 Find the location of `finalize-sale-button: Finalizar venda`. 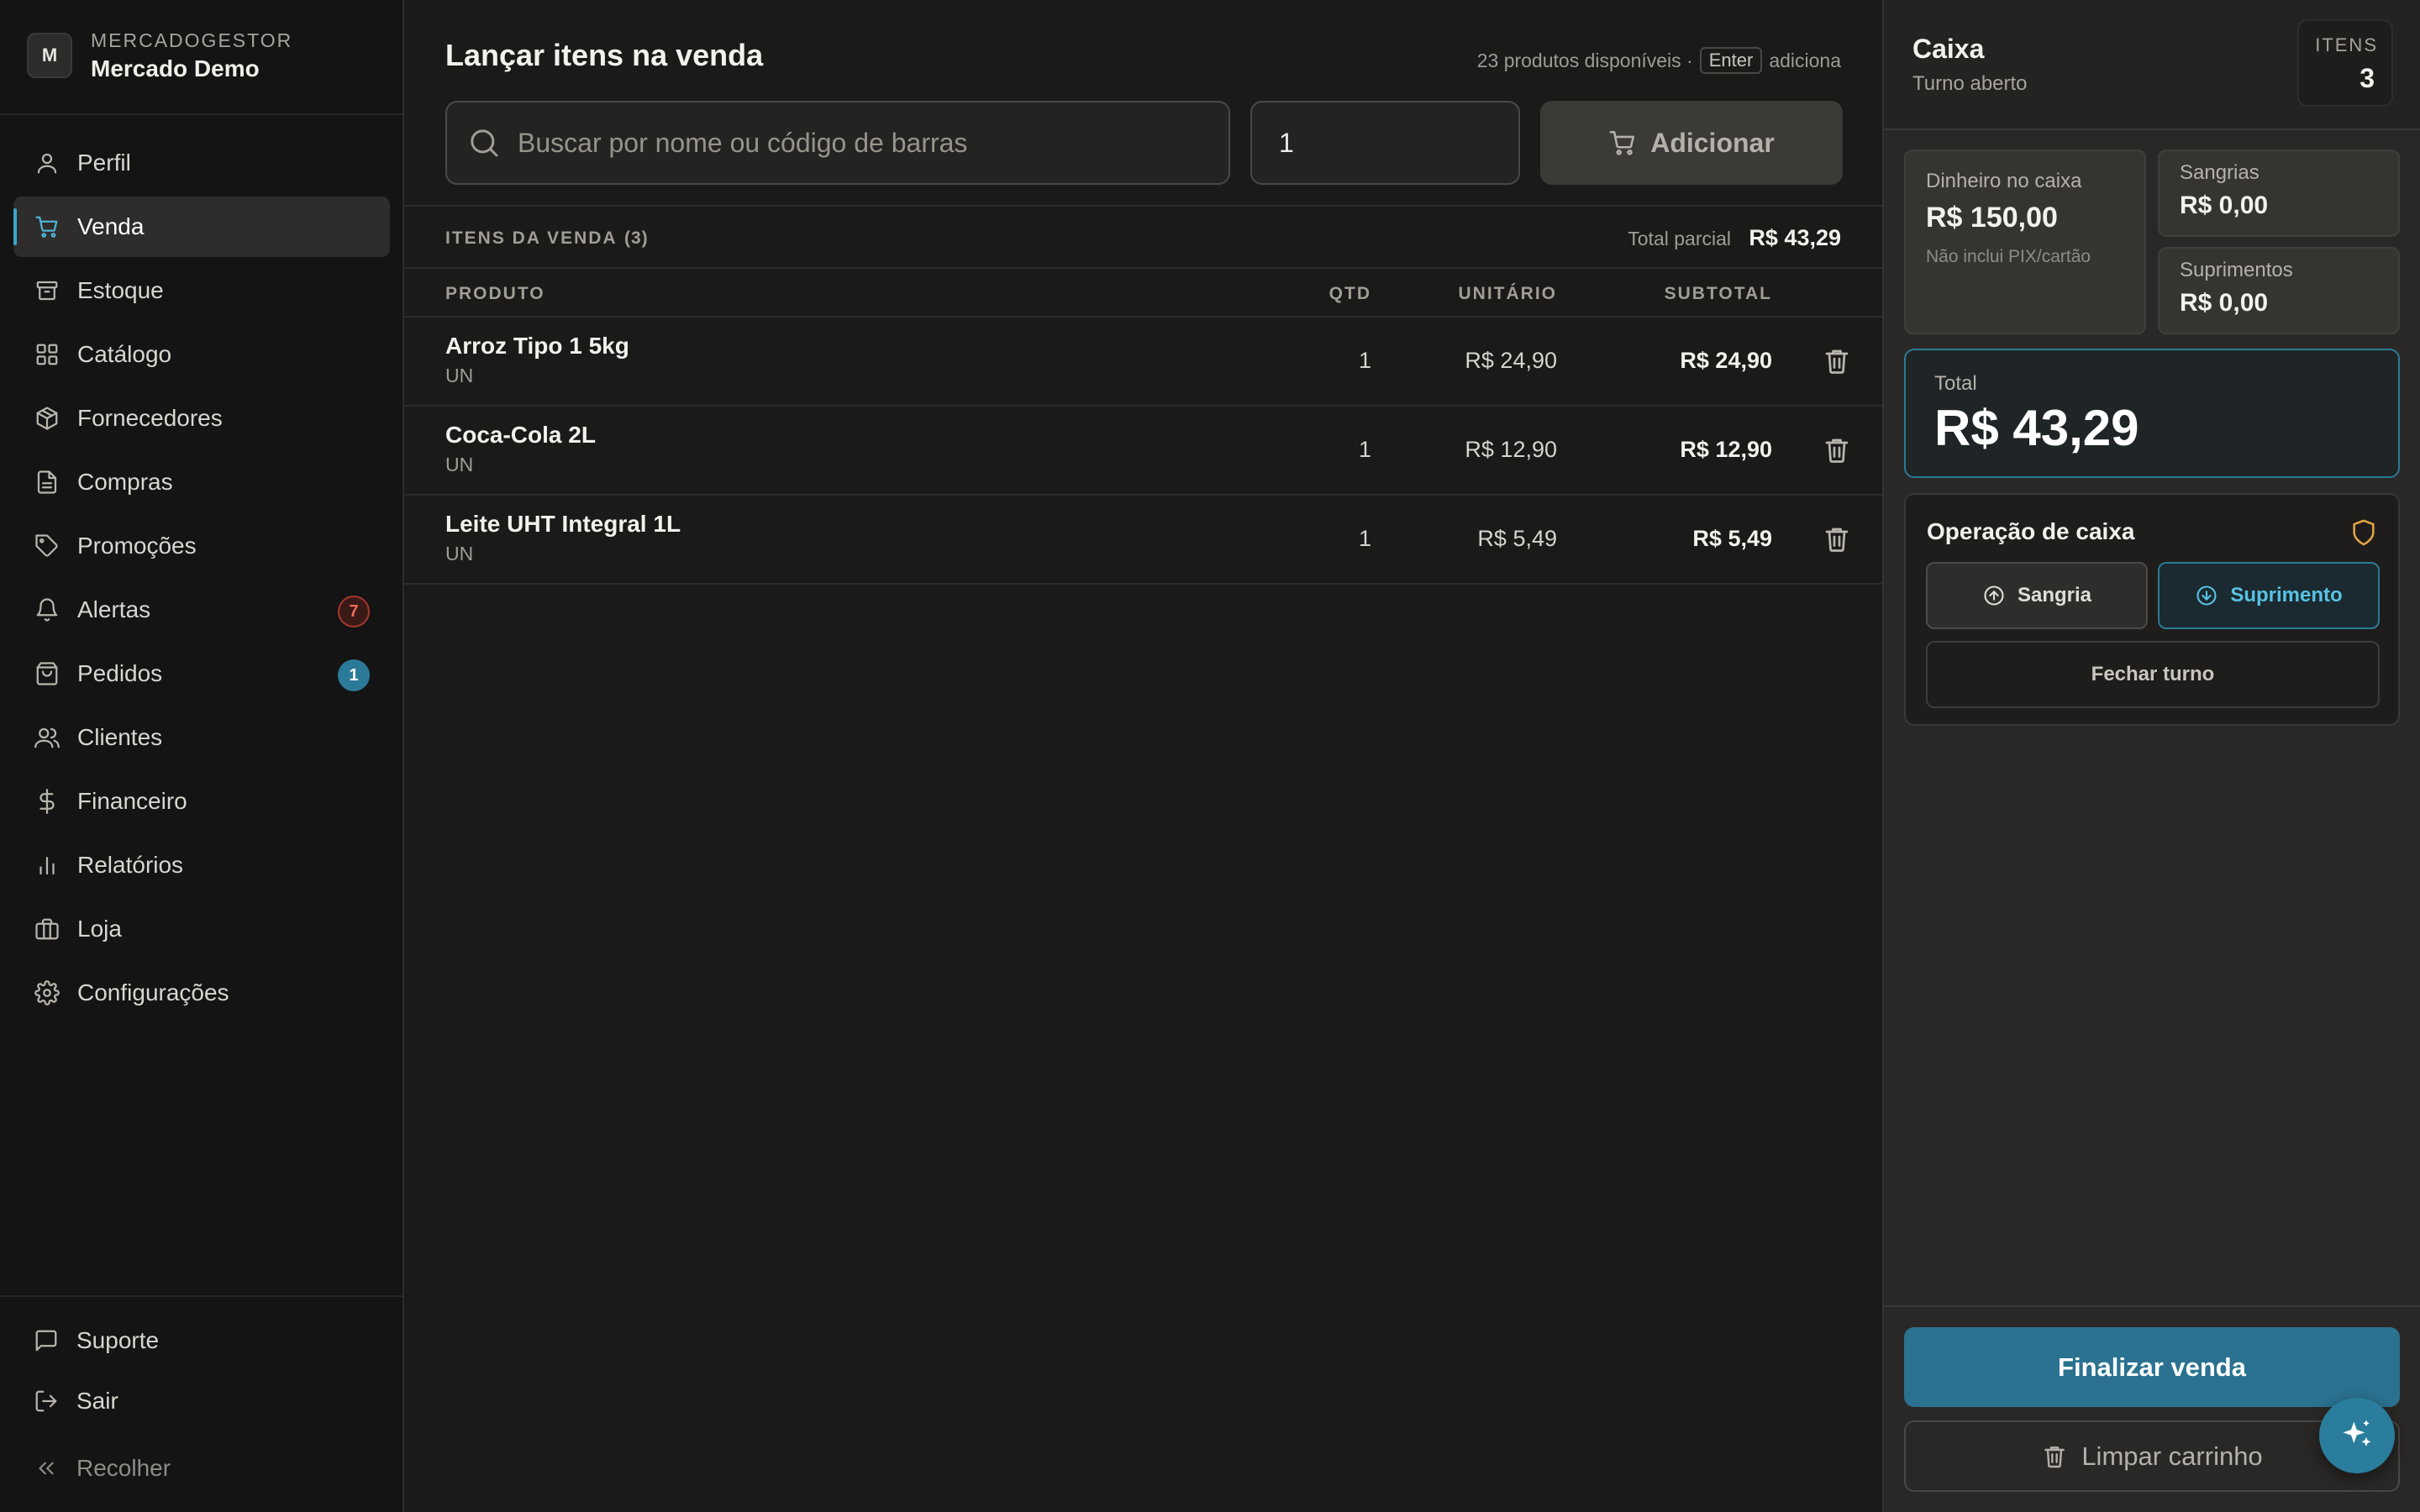

finalize-sale-button: Finalizar venda is located at coordinates (2152, 1367).